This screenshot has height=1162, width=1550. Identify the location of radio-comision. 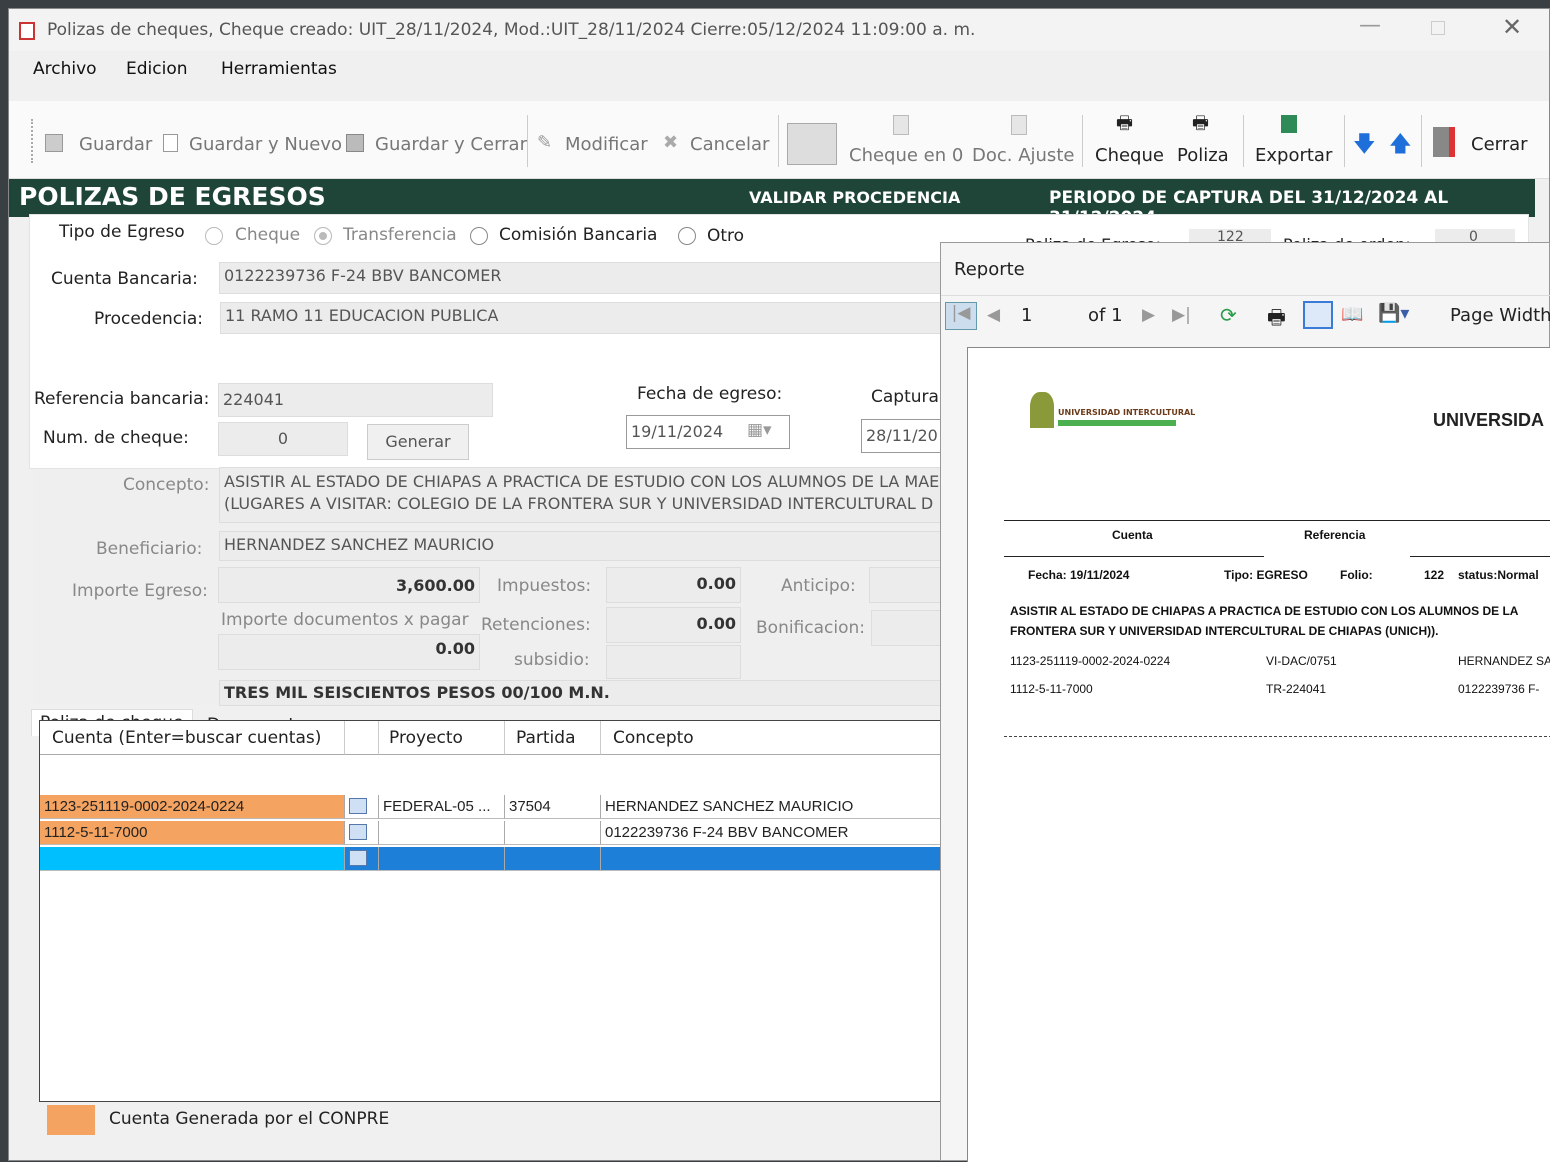
(479, 236).